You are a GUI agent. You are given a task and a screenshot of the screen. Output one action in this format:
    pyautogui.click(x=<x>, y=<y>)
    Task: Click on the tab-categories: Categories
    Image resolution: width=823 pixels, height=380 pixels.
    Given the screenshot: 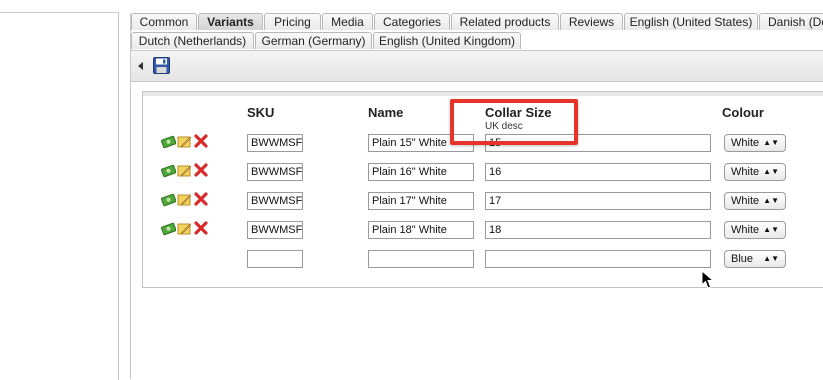 What is the action you would take?
    pyautogui.click(x=412, y=21)
    